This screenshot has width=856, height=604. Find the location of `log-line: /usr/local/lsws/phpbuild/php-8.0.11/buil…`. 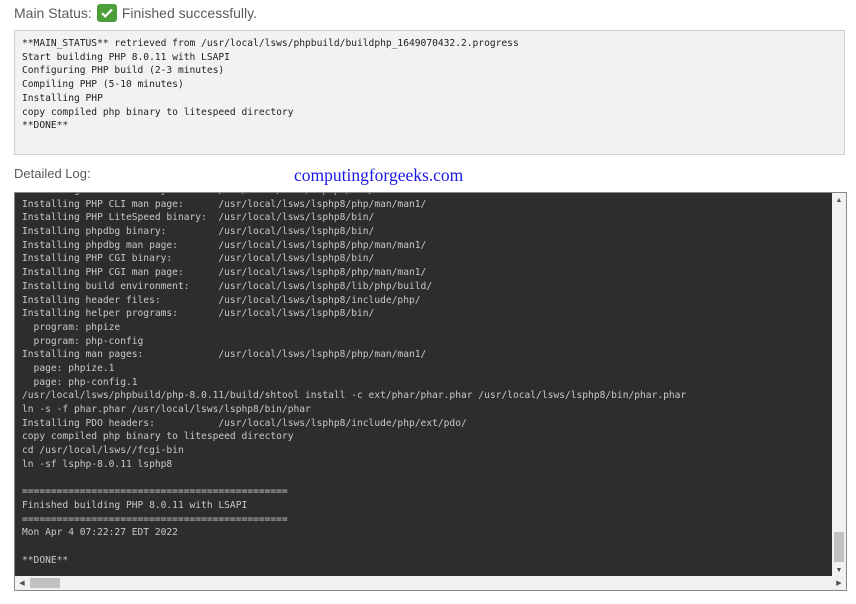

log-line: /usr/local/lsws/phpbuild/php-8.0.11/buil… is located at coordinates (354, 396).